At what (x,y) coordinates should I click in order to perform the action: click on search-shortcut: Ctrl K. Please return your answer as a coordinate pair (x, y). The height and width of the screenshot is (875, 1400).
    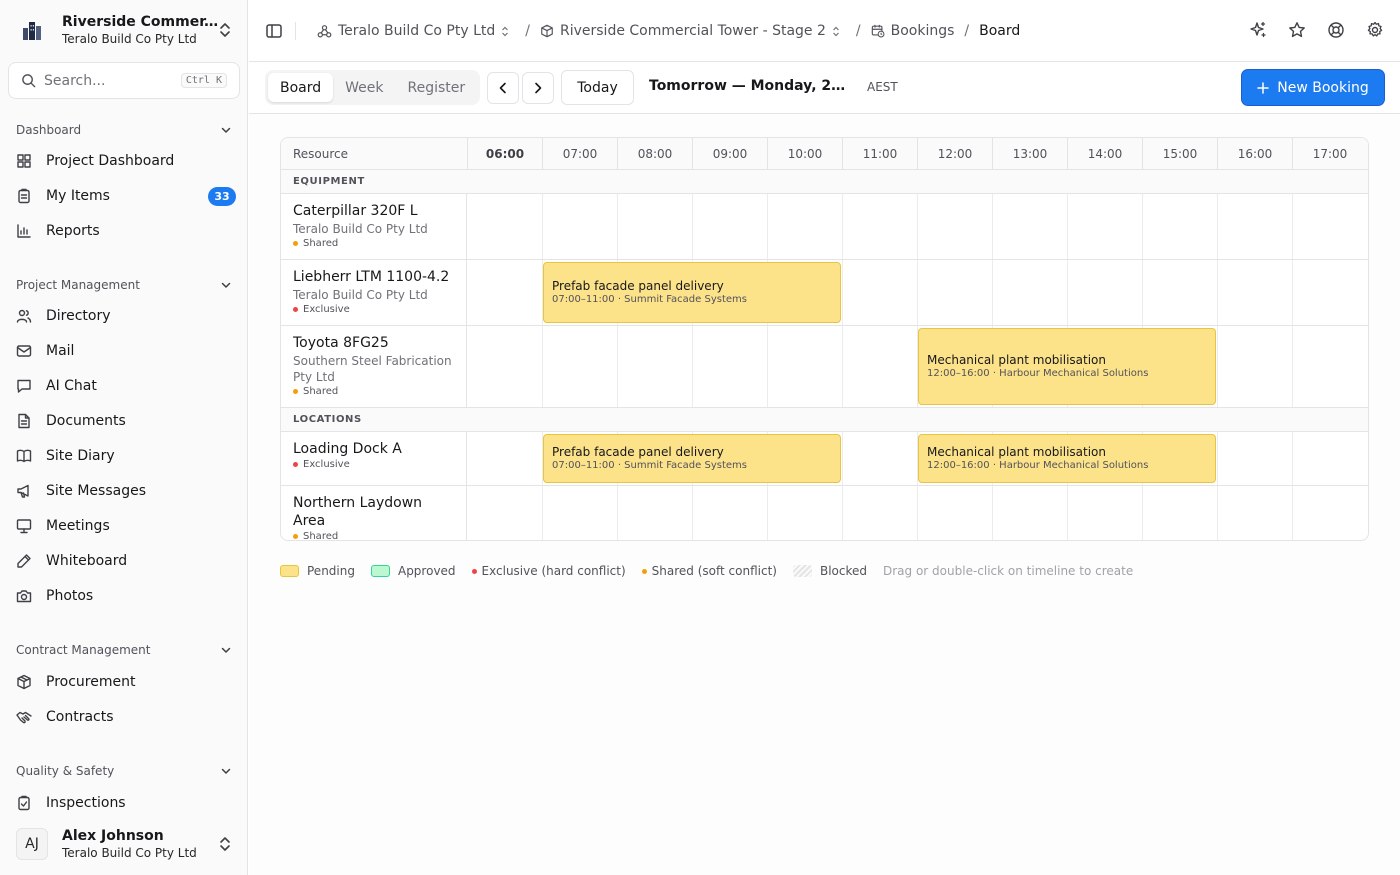
    Looking at the image, I should click on (203, 80).